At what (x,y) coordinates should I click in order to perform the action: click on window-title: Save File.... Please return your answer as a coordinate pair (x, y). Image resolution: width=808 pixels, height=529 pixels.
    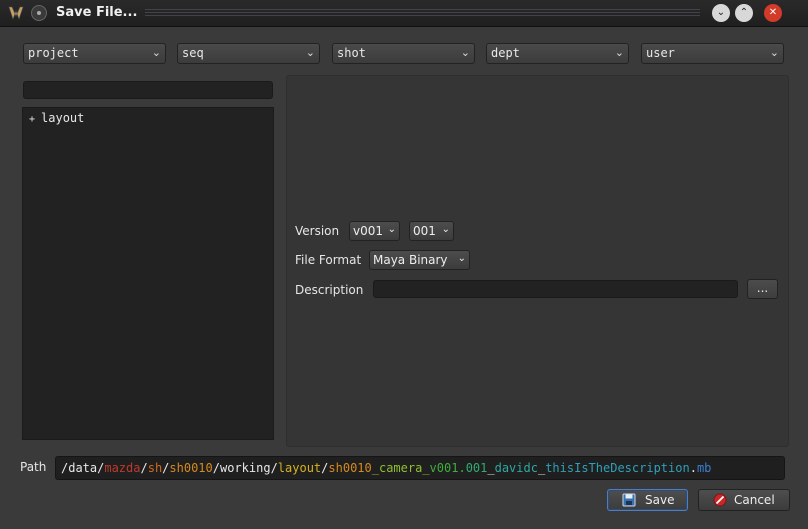
    Looking at the image, I should click on (97, 12).